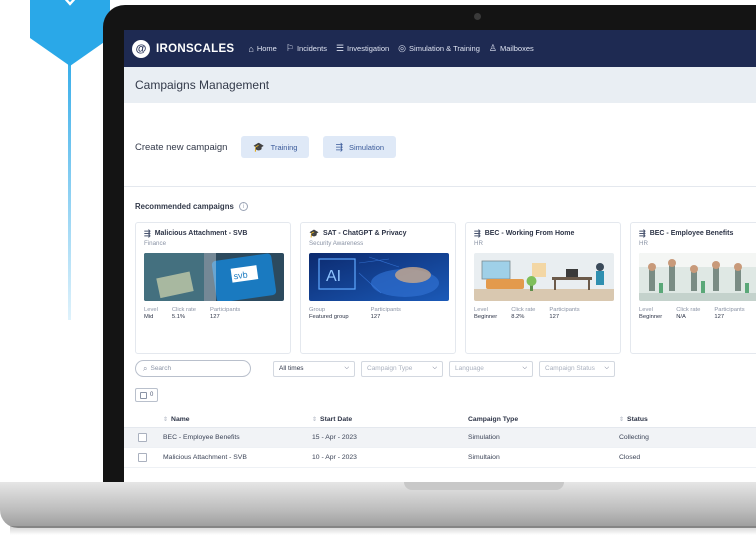 The width and height of the screenshot is (756, 535). I want to click on stat-value: Mid, so click(149, 317).